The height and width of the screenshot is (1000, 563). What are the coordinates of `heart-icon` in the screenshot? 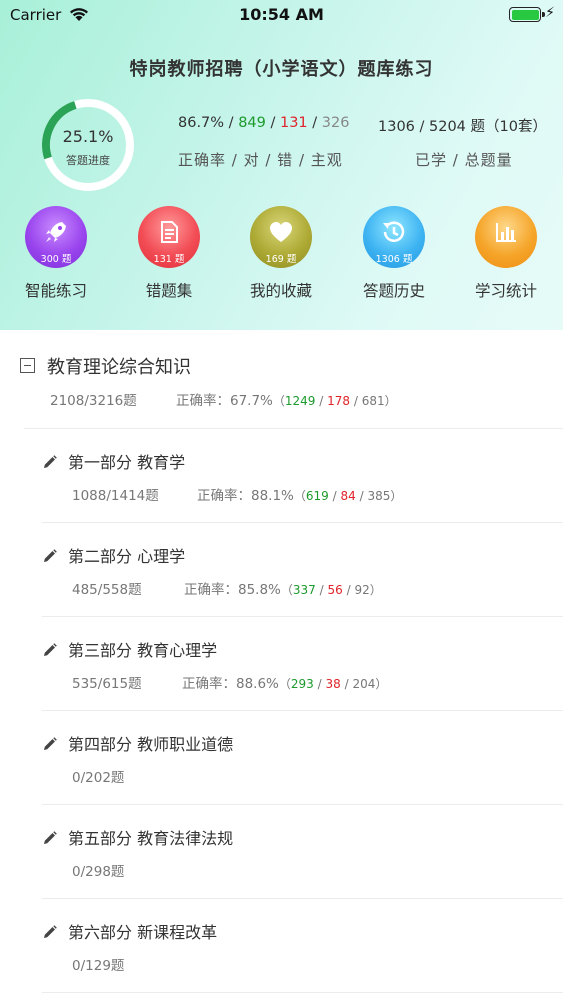 It's located at (281, 232).